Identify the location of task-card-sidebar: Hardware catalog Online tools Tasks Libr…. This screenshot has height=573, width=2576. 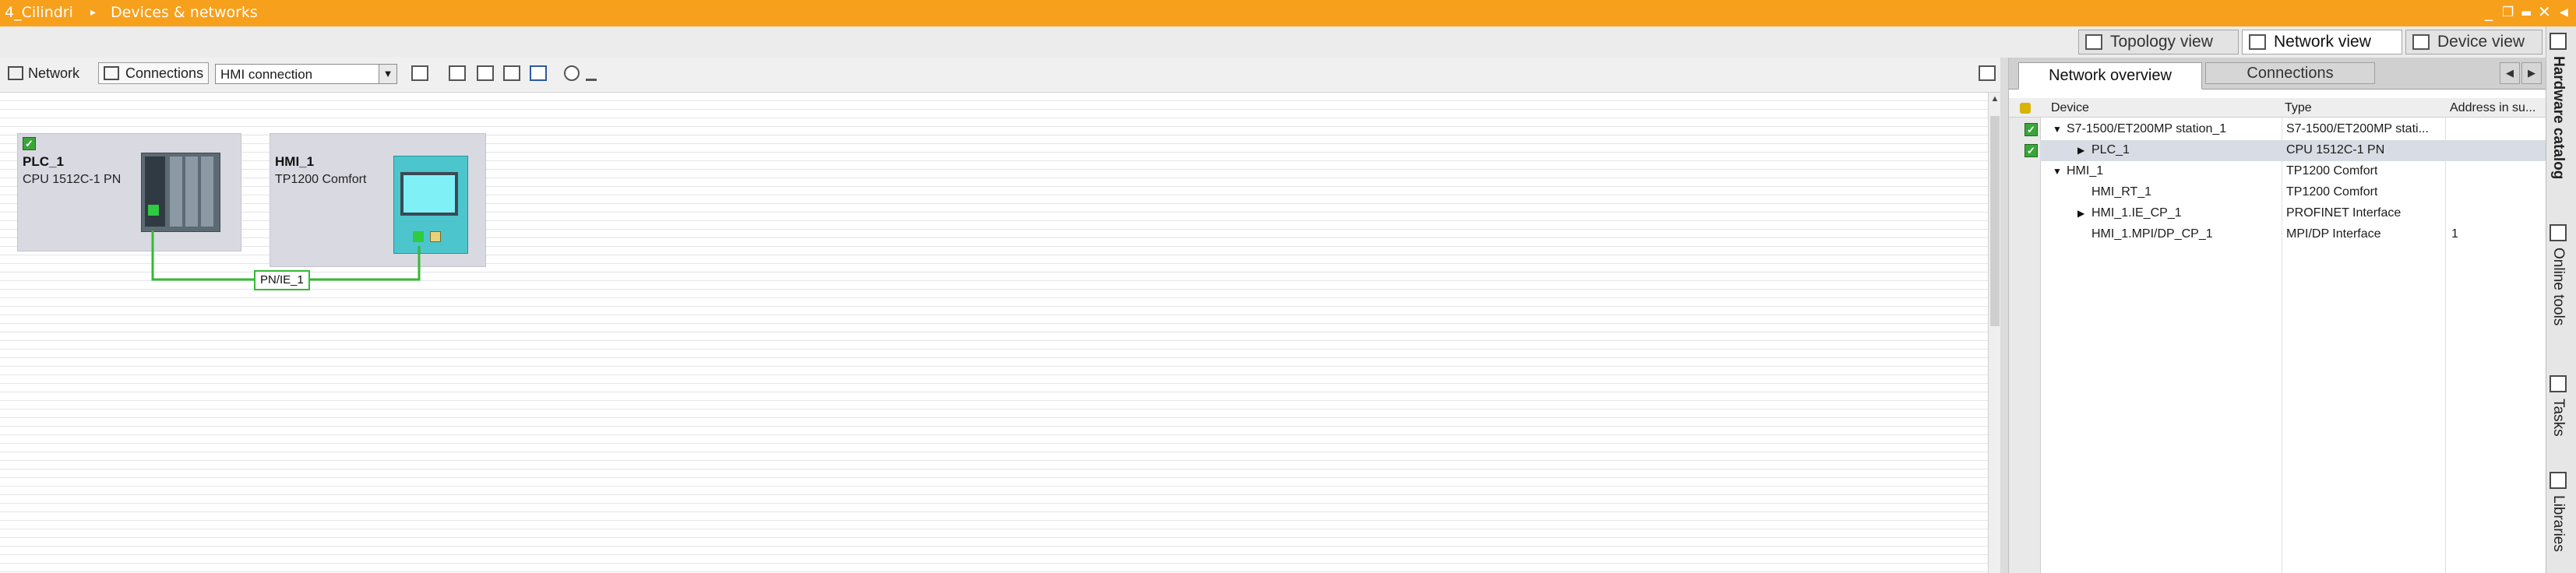
(2561, 299).